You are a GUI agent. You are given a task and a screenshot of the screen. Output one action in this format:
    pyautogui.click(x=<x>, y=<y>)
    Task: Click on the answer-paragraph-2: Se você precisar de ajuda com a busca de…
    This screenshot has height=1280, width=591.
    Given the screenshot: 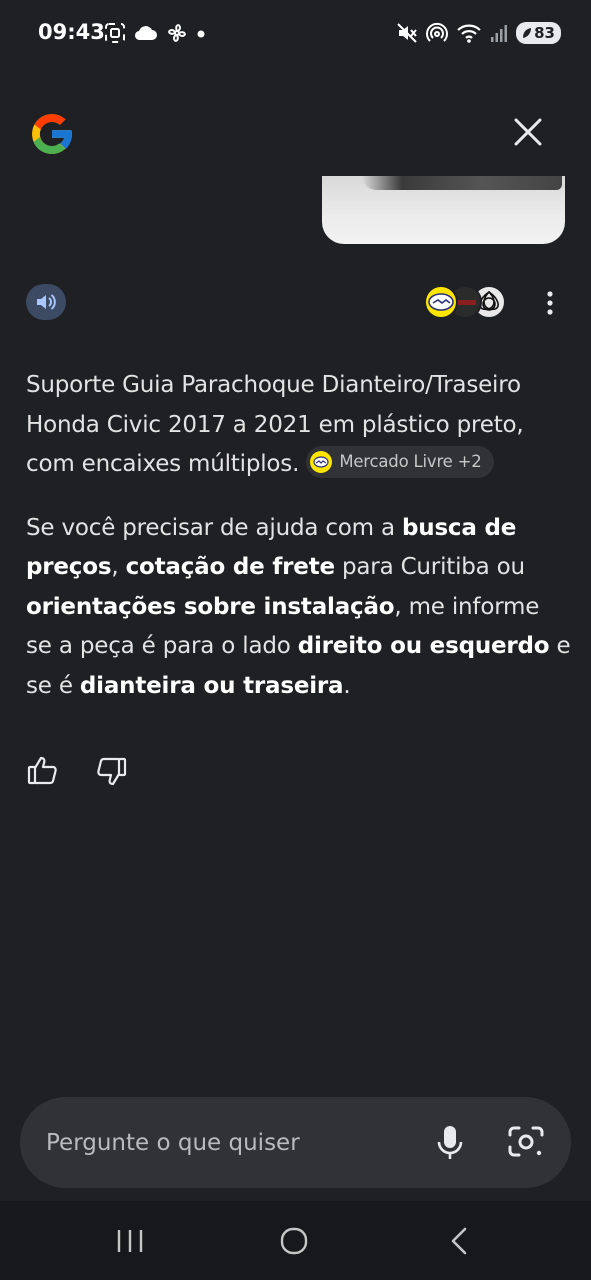 What is the action you would take?
    pyautogui.click(x=298, y=608)
    